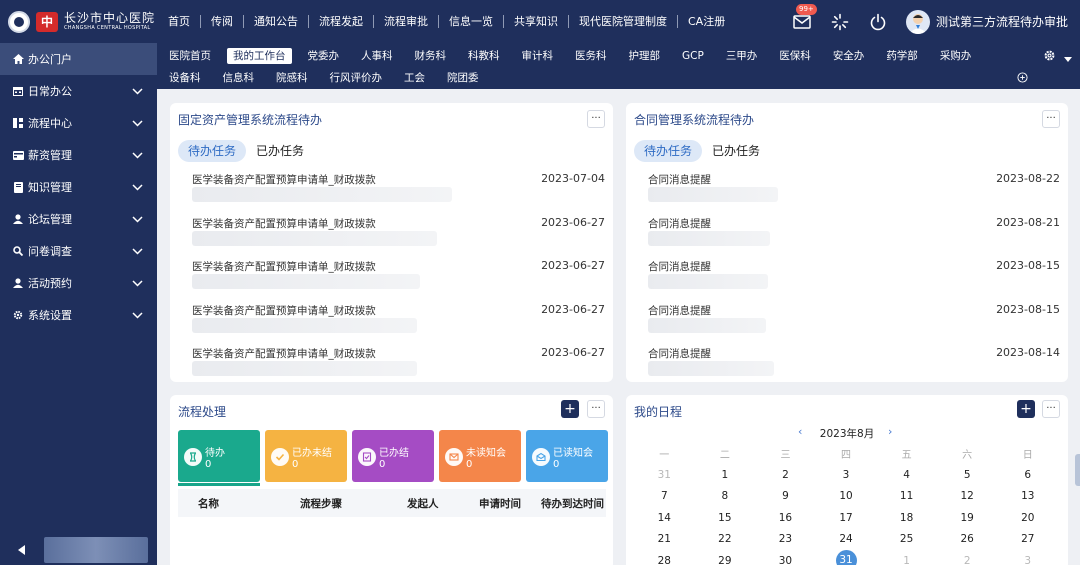  Describe the element at coordinates (878, 22) in the screenshot. I see `logout-button` at that location.